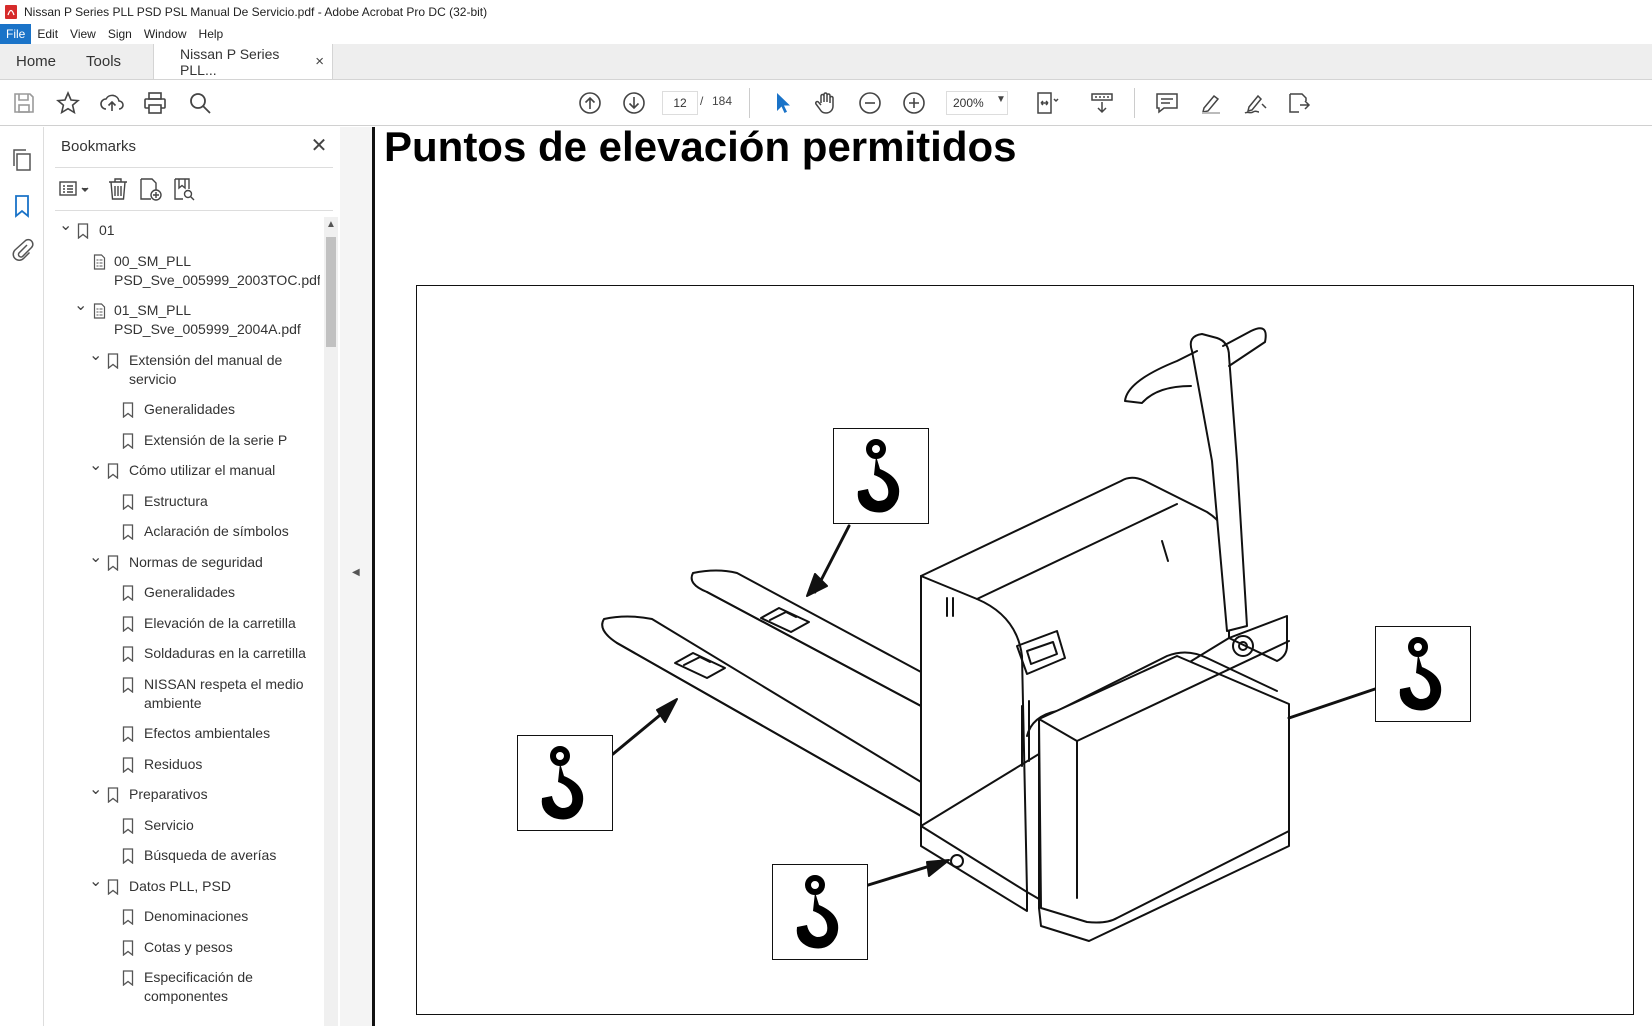  I want to click on bookmark-panel-icon, so click(22, 206).